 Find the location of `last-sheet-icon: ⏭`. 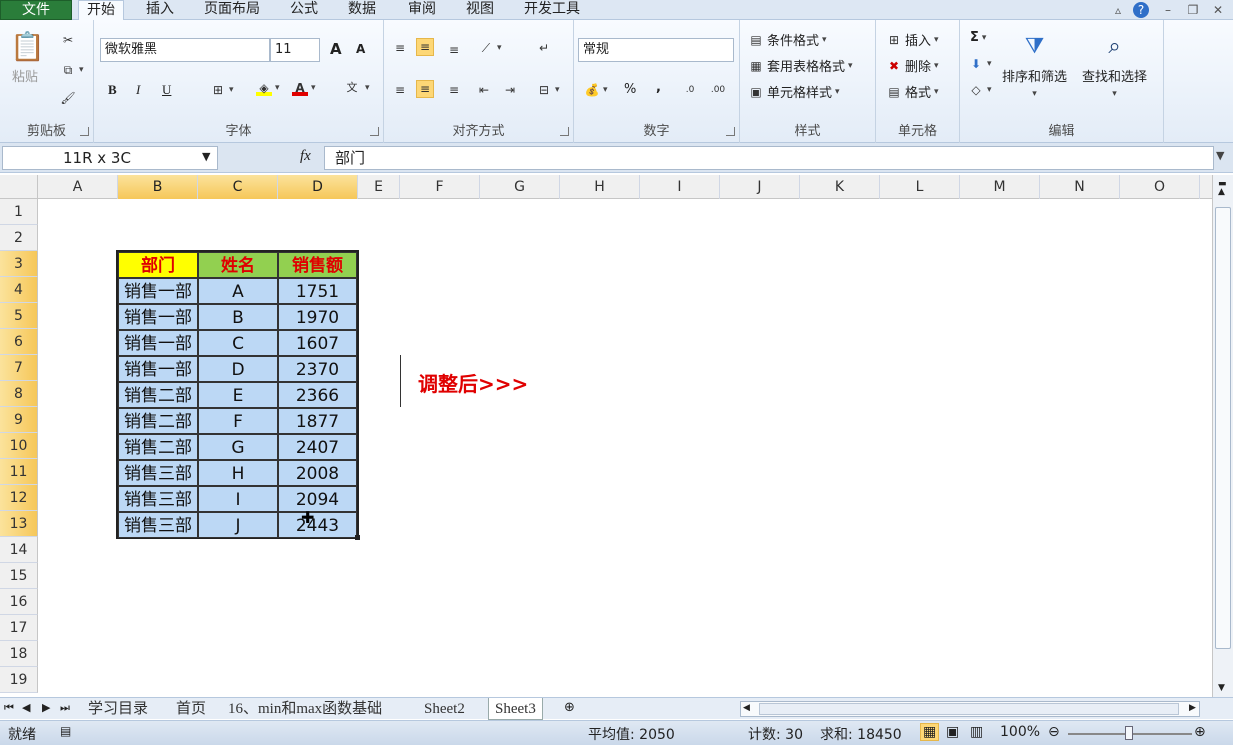

last-sheet-icon: ⏭ is located at coordinates (65, 708).